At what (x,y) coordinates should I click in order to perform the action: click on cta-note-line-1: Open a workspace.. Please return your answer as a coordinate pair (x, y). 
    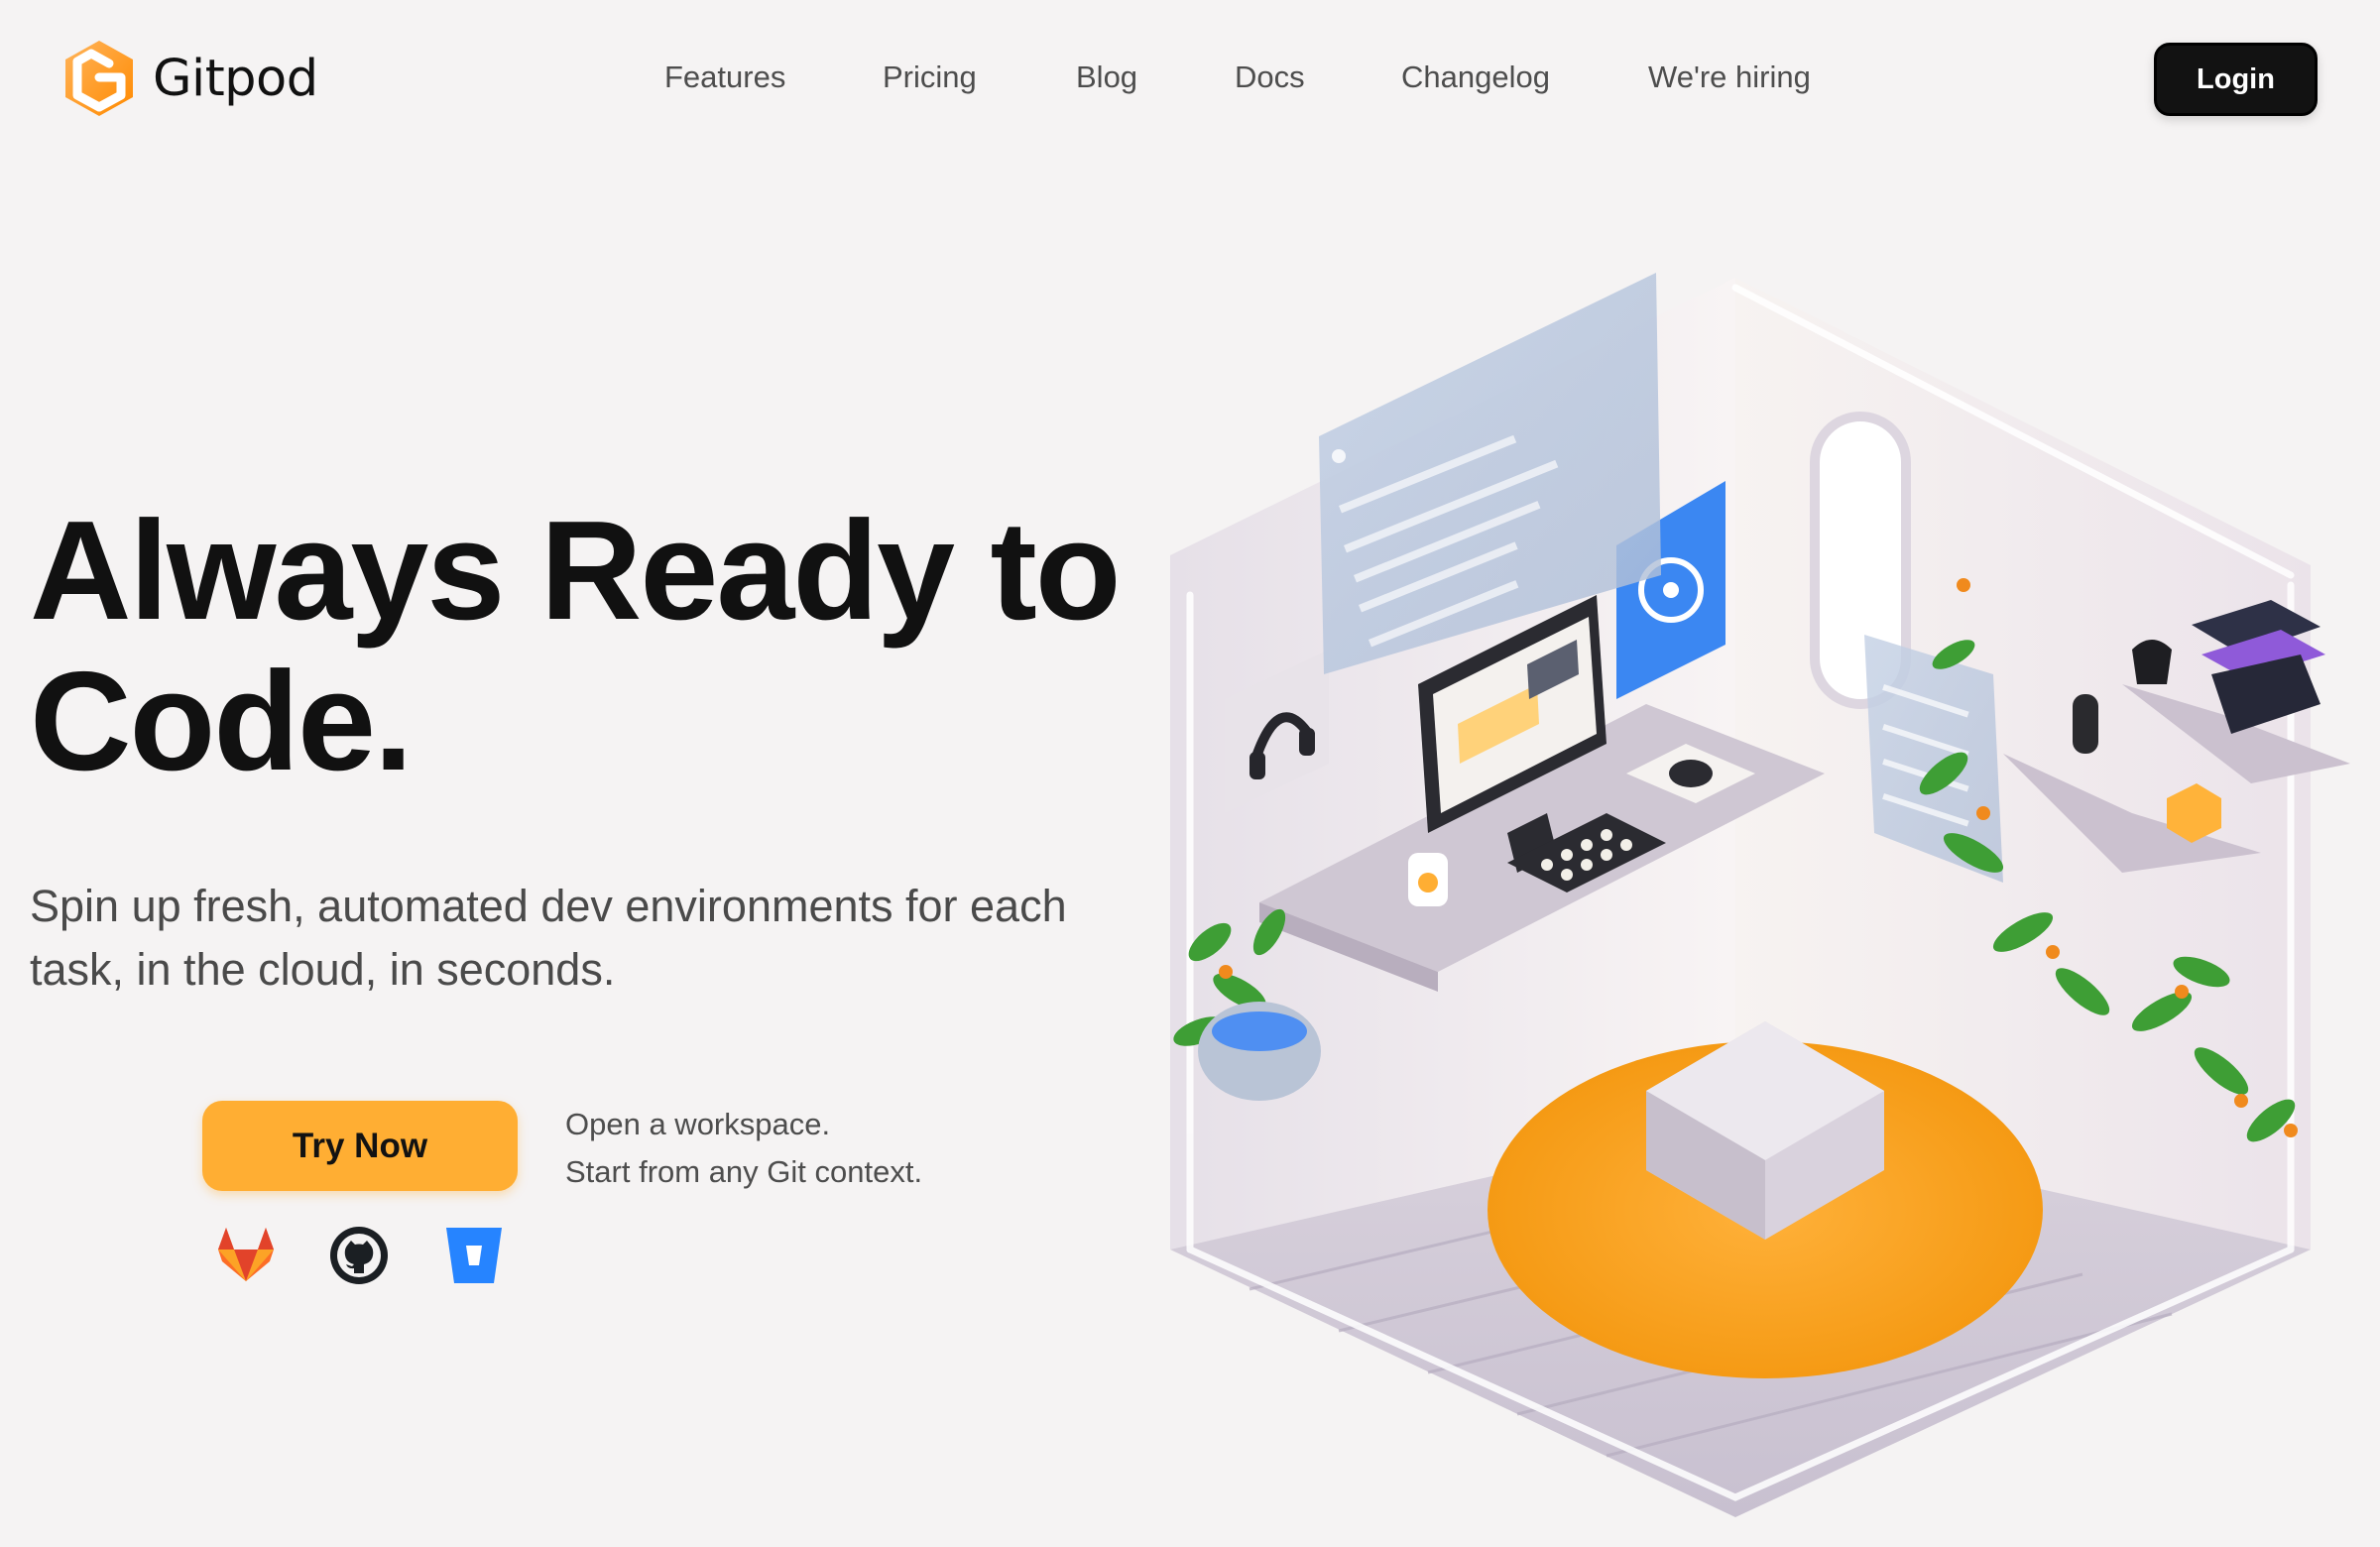
    Looking at the image, I should click on (698, 1124).